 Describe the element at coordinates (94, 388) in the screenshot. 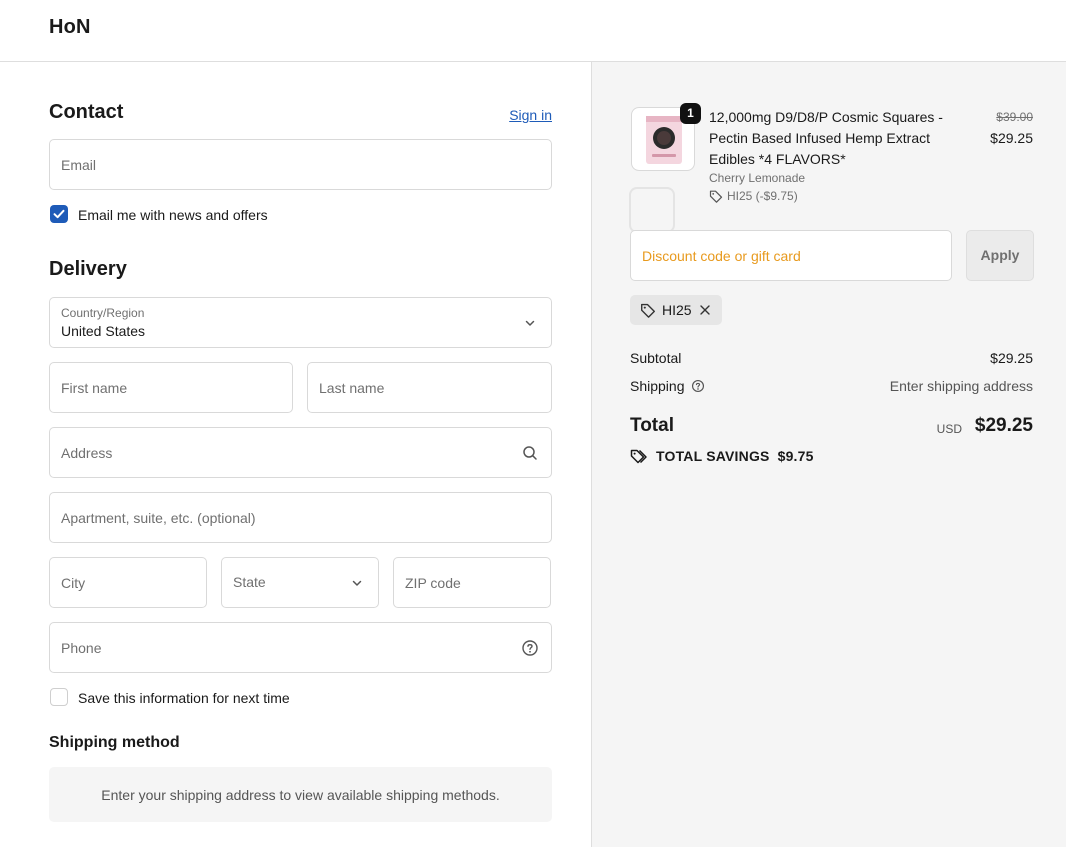

I see `first-name-placeholder: First name` at that location.